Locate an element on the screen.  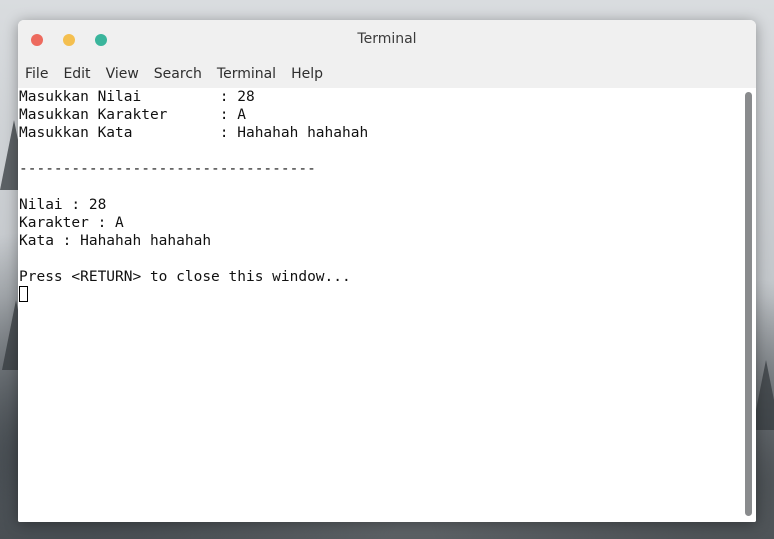
terminal-line: Masukkan Kata : Hahahah hahahah is located at coordinates (194, 133).